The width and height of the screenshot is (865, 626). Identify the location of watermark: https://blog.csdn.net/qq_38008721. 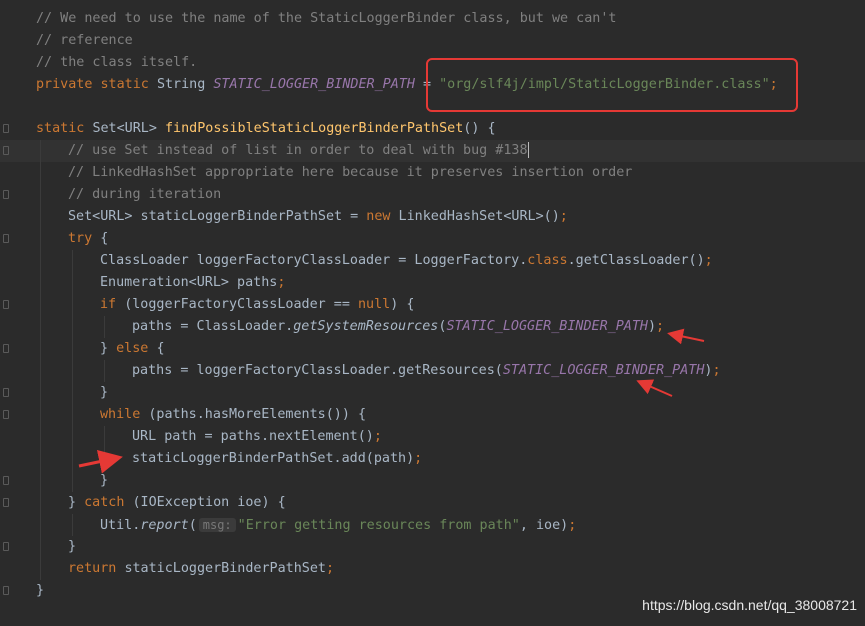
(749, 605).